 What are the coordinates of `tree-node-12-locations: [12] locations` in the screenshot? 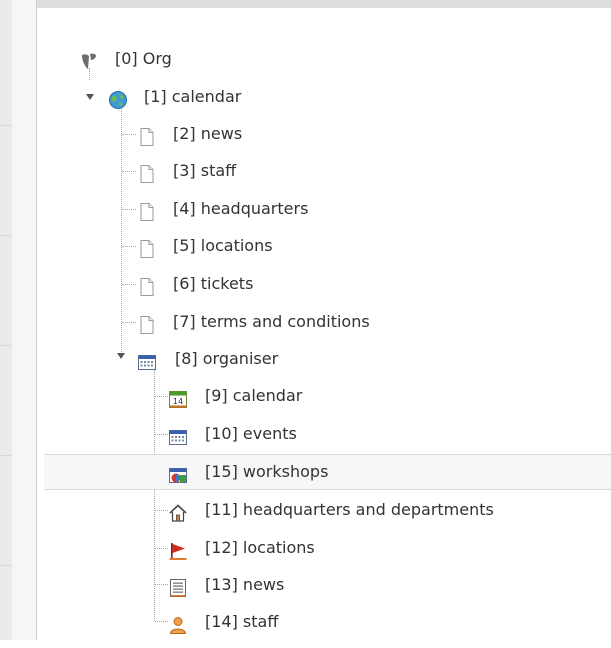 It's located at (157, 548).